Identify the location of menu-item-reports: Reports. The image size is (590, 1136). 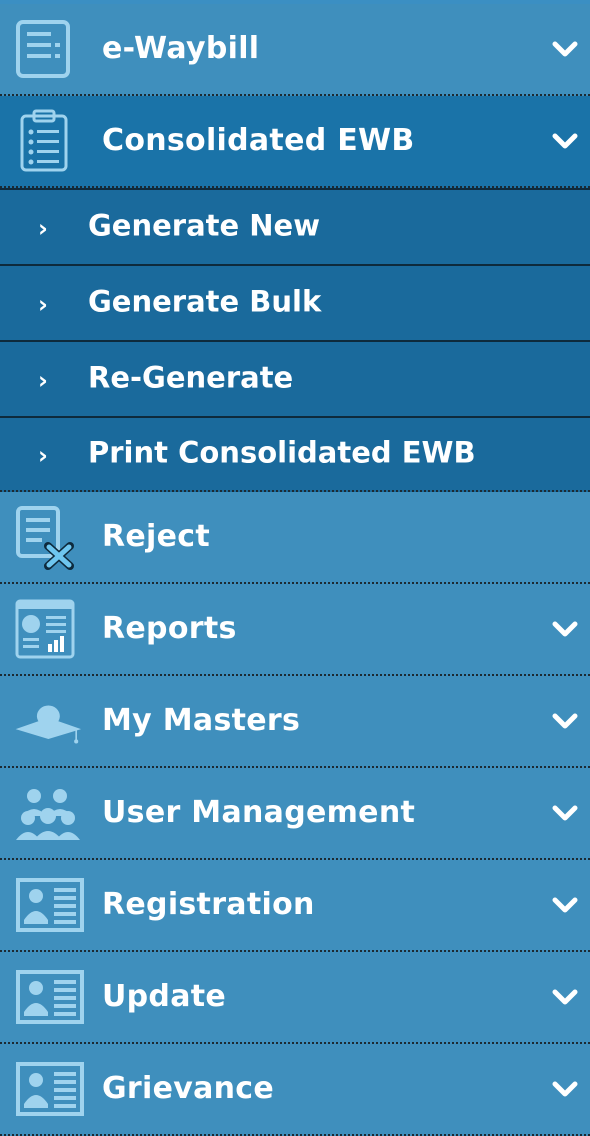
(295, 630).